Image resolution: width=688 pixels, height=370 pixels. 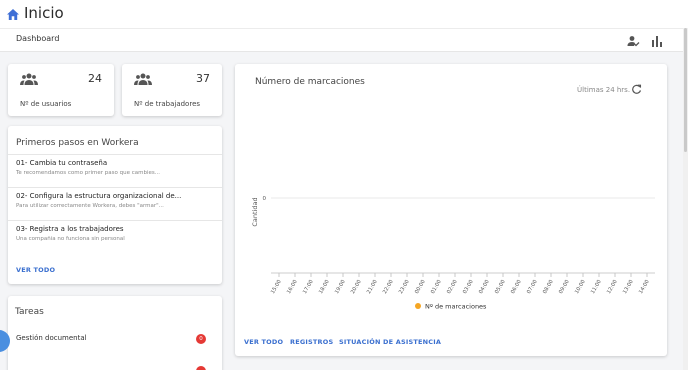 What do you see at coordinates (51, 338) in the screenshot?
I see `task-label: Gestión documental` at bounding box center [51, 338].